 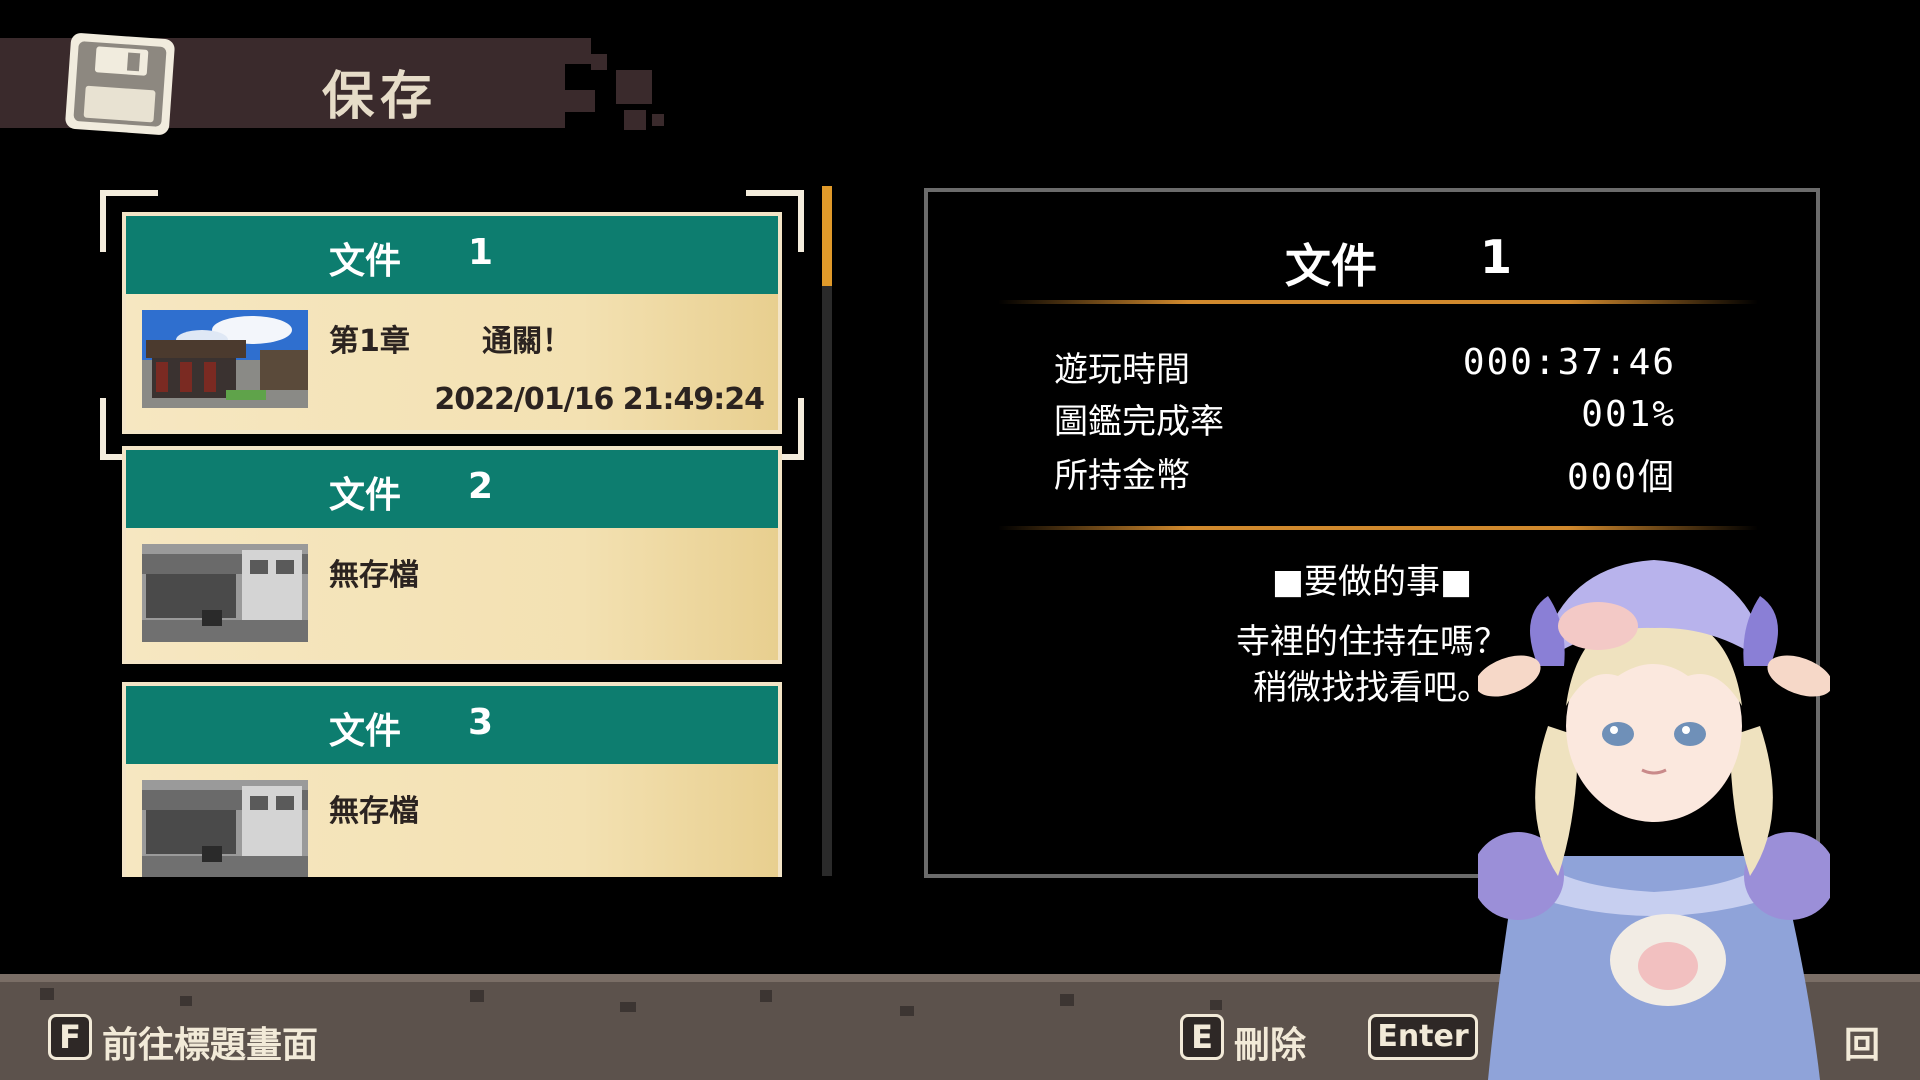 I want to click on slot-header: 文件 3, so click(x=452, y=725).